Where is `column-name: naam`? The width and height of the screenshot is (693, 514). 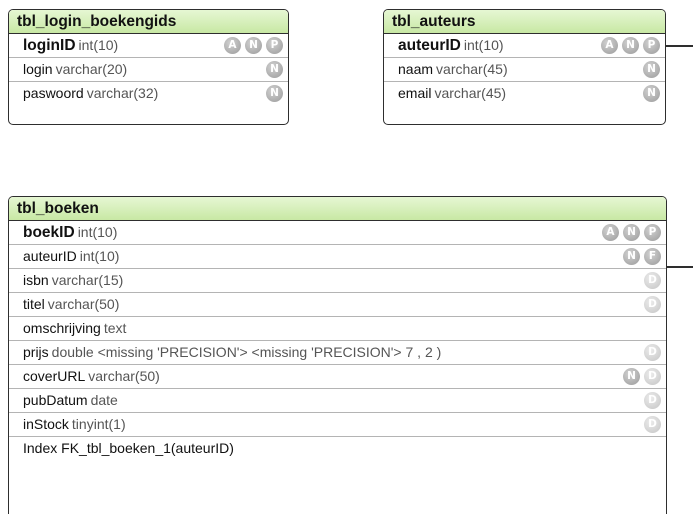
column-name: naam is located at coordinates (416, 69).